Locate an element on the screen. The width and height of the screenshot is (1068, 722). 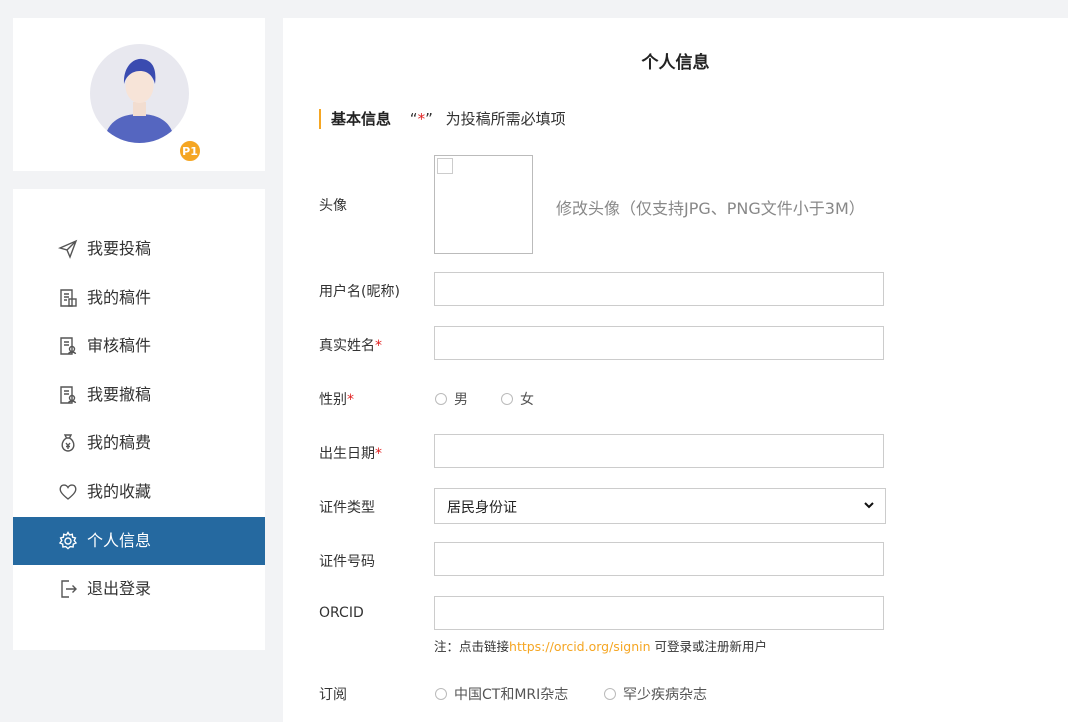
radio-label: 中国CT和MRI杂志 is located at coordinates (511, 695).